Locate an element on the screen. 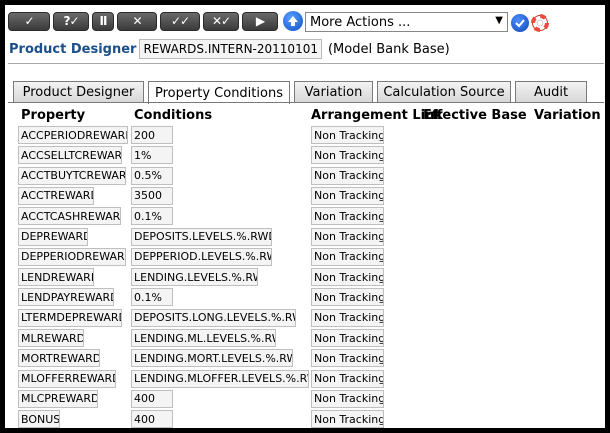 This screenshot has height=433, width=610. property-field: LENDREWARD is located at coordinates (56, 277).